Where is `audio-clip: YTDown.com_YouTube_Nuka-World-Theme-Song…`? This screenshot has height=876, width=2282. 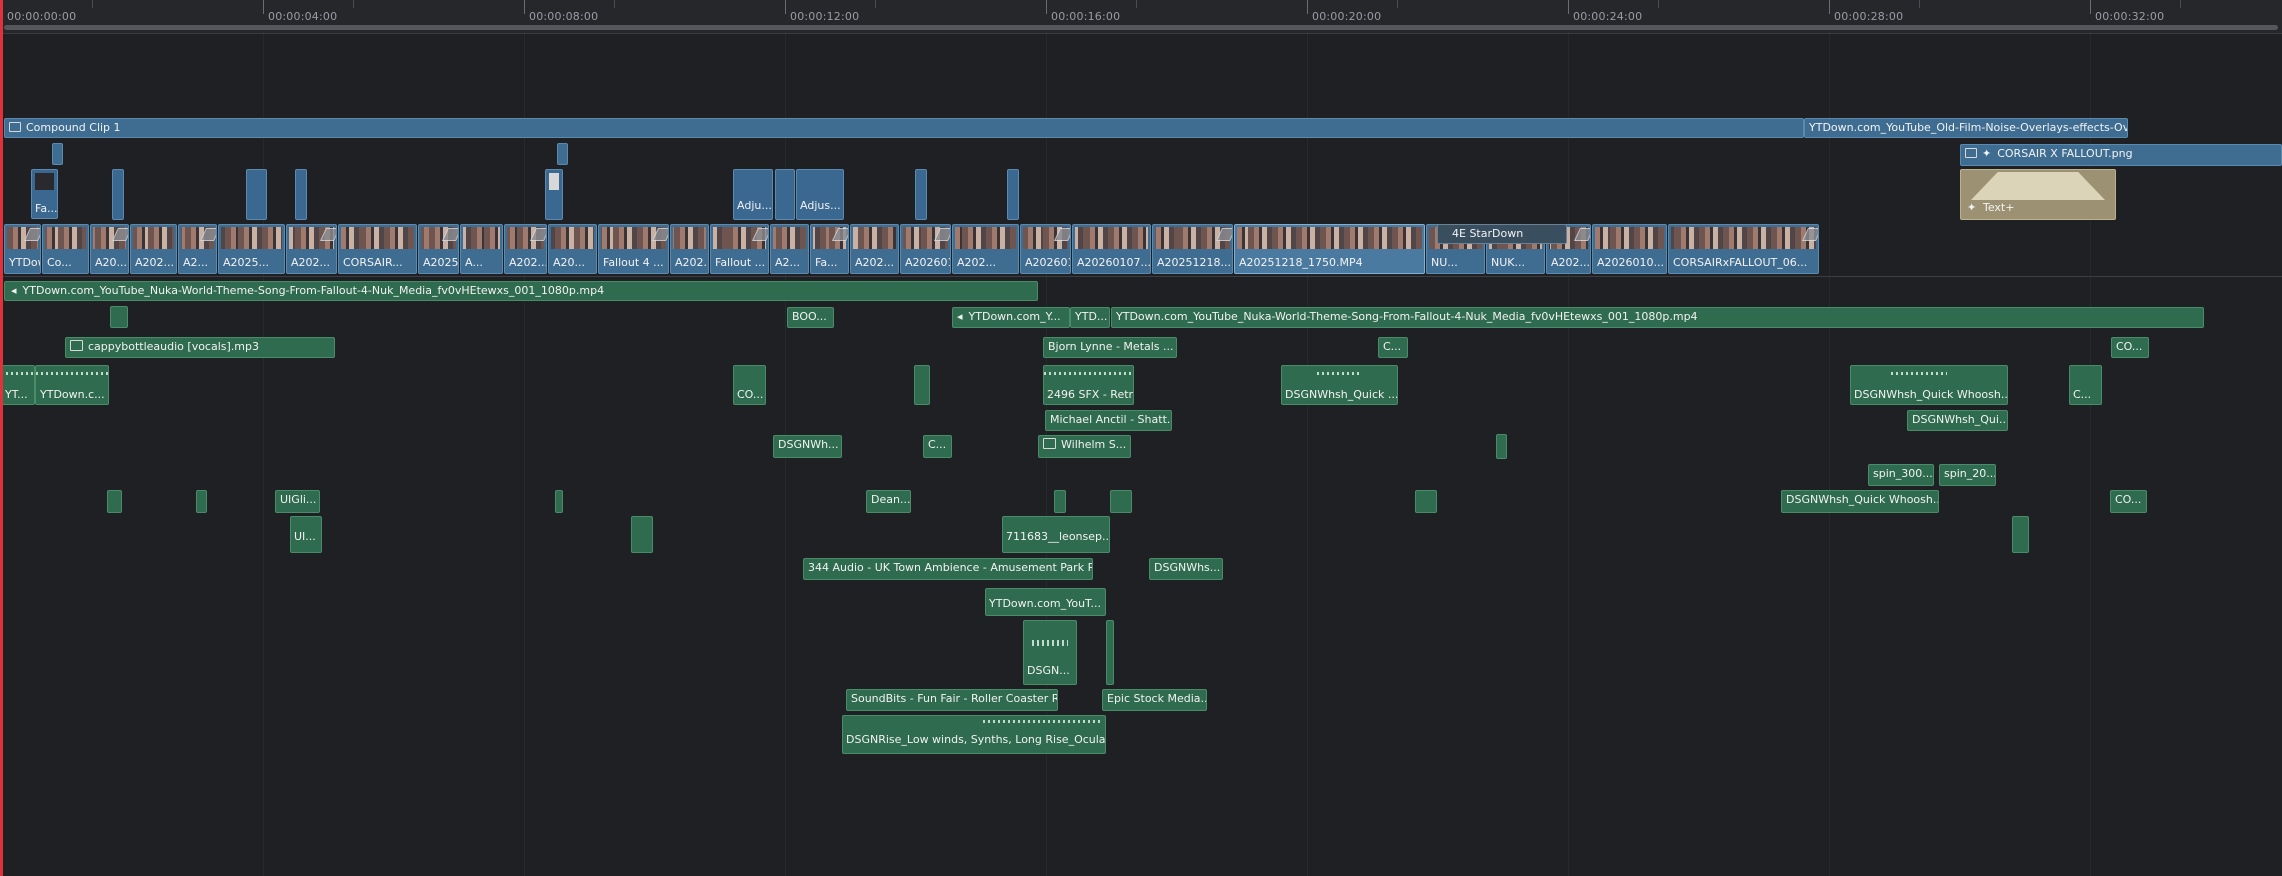
audio-clip: YTDown.com_YouTube_Nuka-World-Theme-Song… is located at coordinates (1657, 317).